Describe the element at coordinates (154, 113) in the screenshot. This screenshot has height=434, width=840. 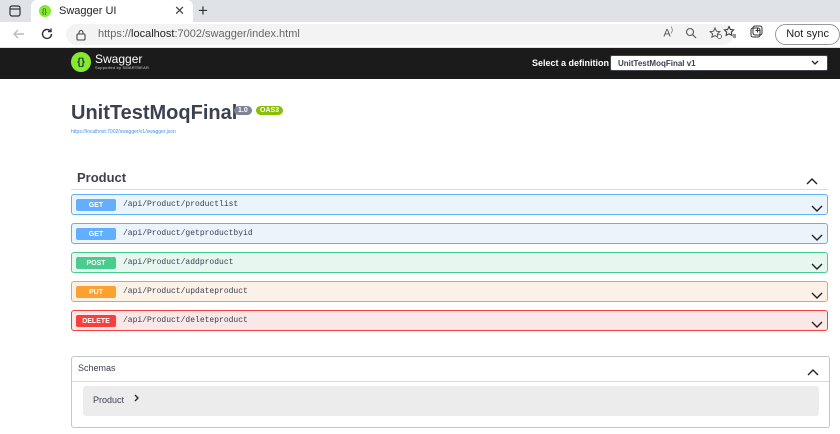
I see `api-title: UnitTestMoqFinal` at that location.